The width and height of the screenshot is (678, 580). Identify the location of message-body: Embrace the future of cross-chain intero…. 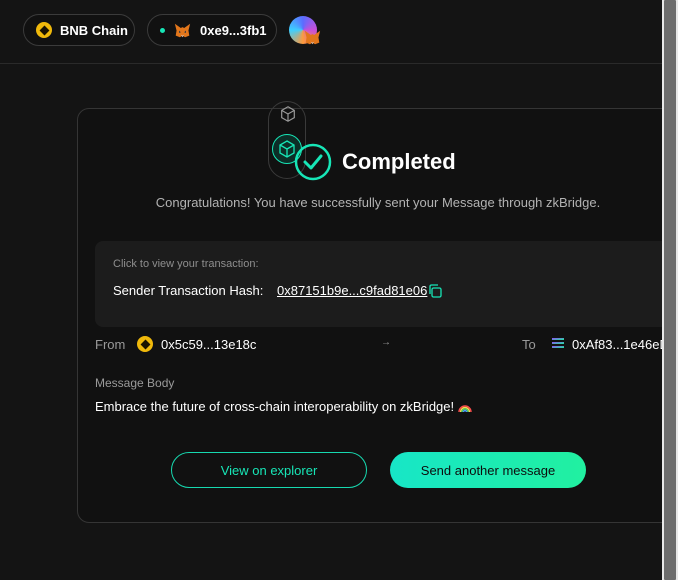
(283, 406).